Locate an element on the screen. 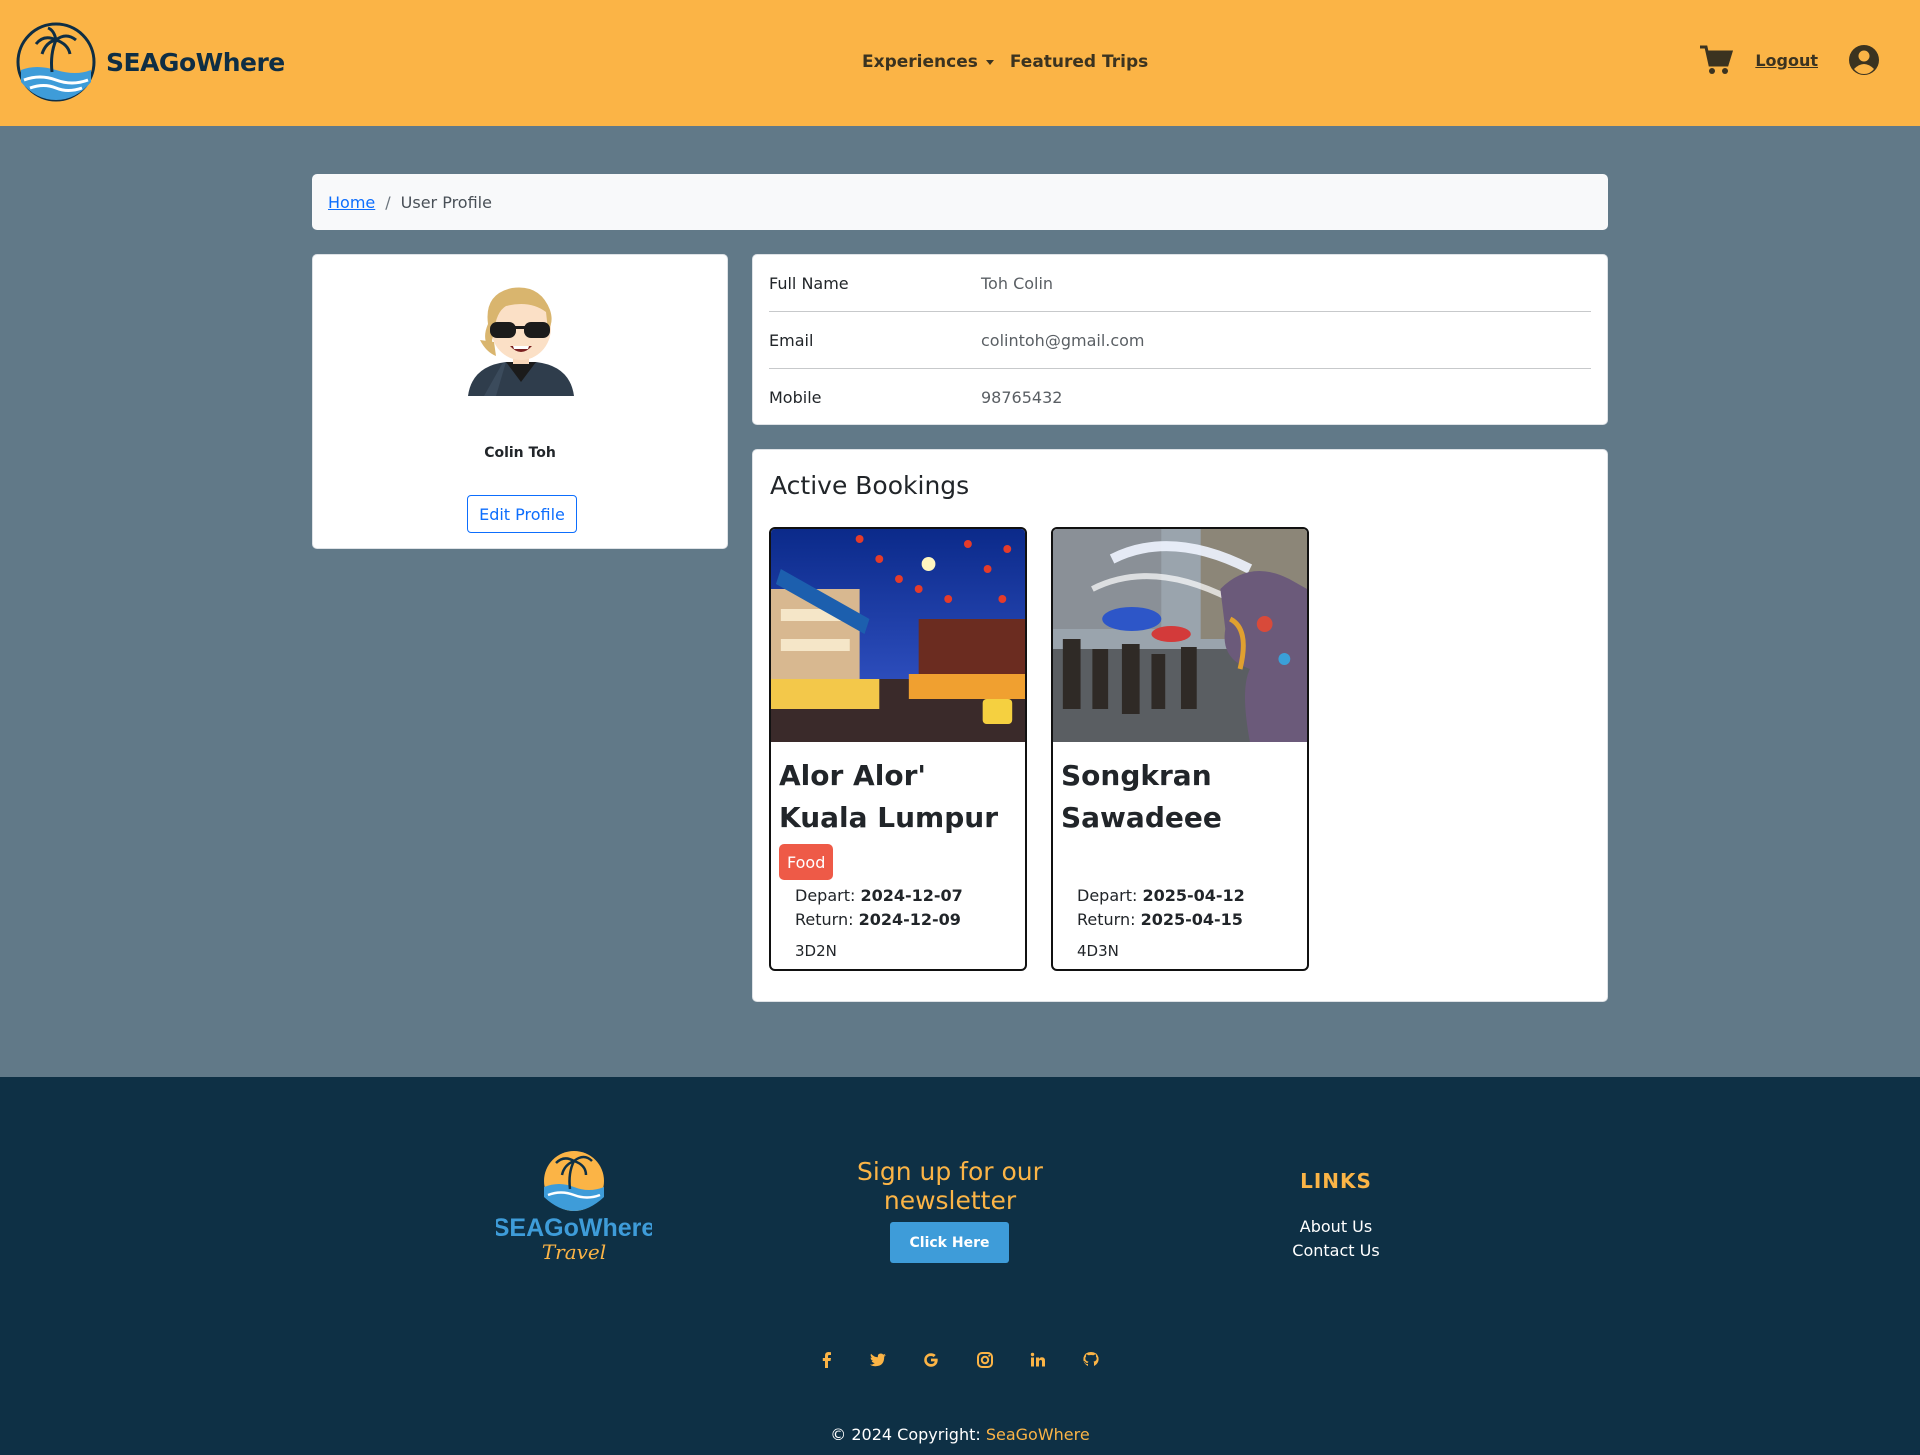  copyright-brand-link: SeaGoWhere is located at coordinates (1038, 1434).